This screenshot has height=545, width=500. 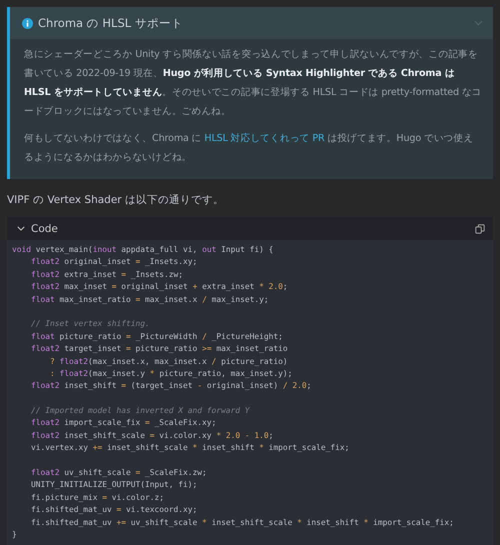 What do you see at coordinates (27, 23) in the screenshot?
I see `info-icon` at bounding box center [27, 23].